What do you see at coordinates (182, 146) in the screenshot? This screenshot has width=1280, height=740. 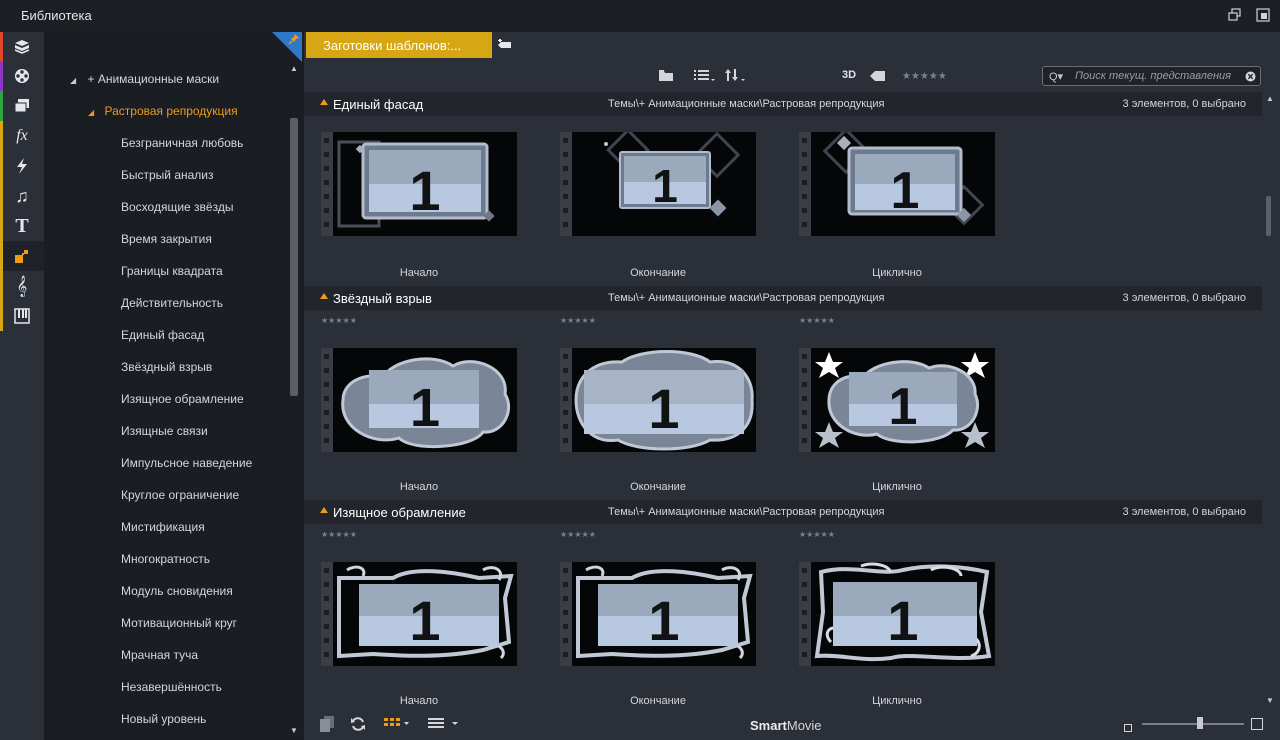 I see `tree-item: Безграничная любовь` at bounding box center [182, 146].